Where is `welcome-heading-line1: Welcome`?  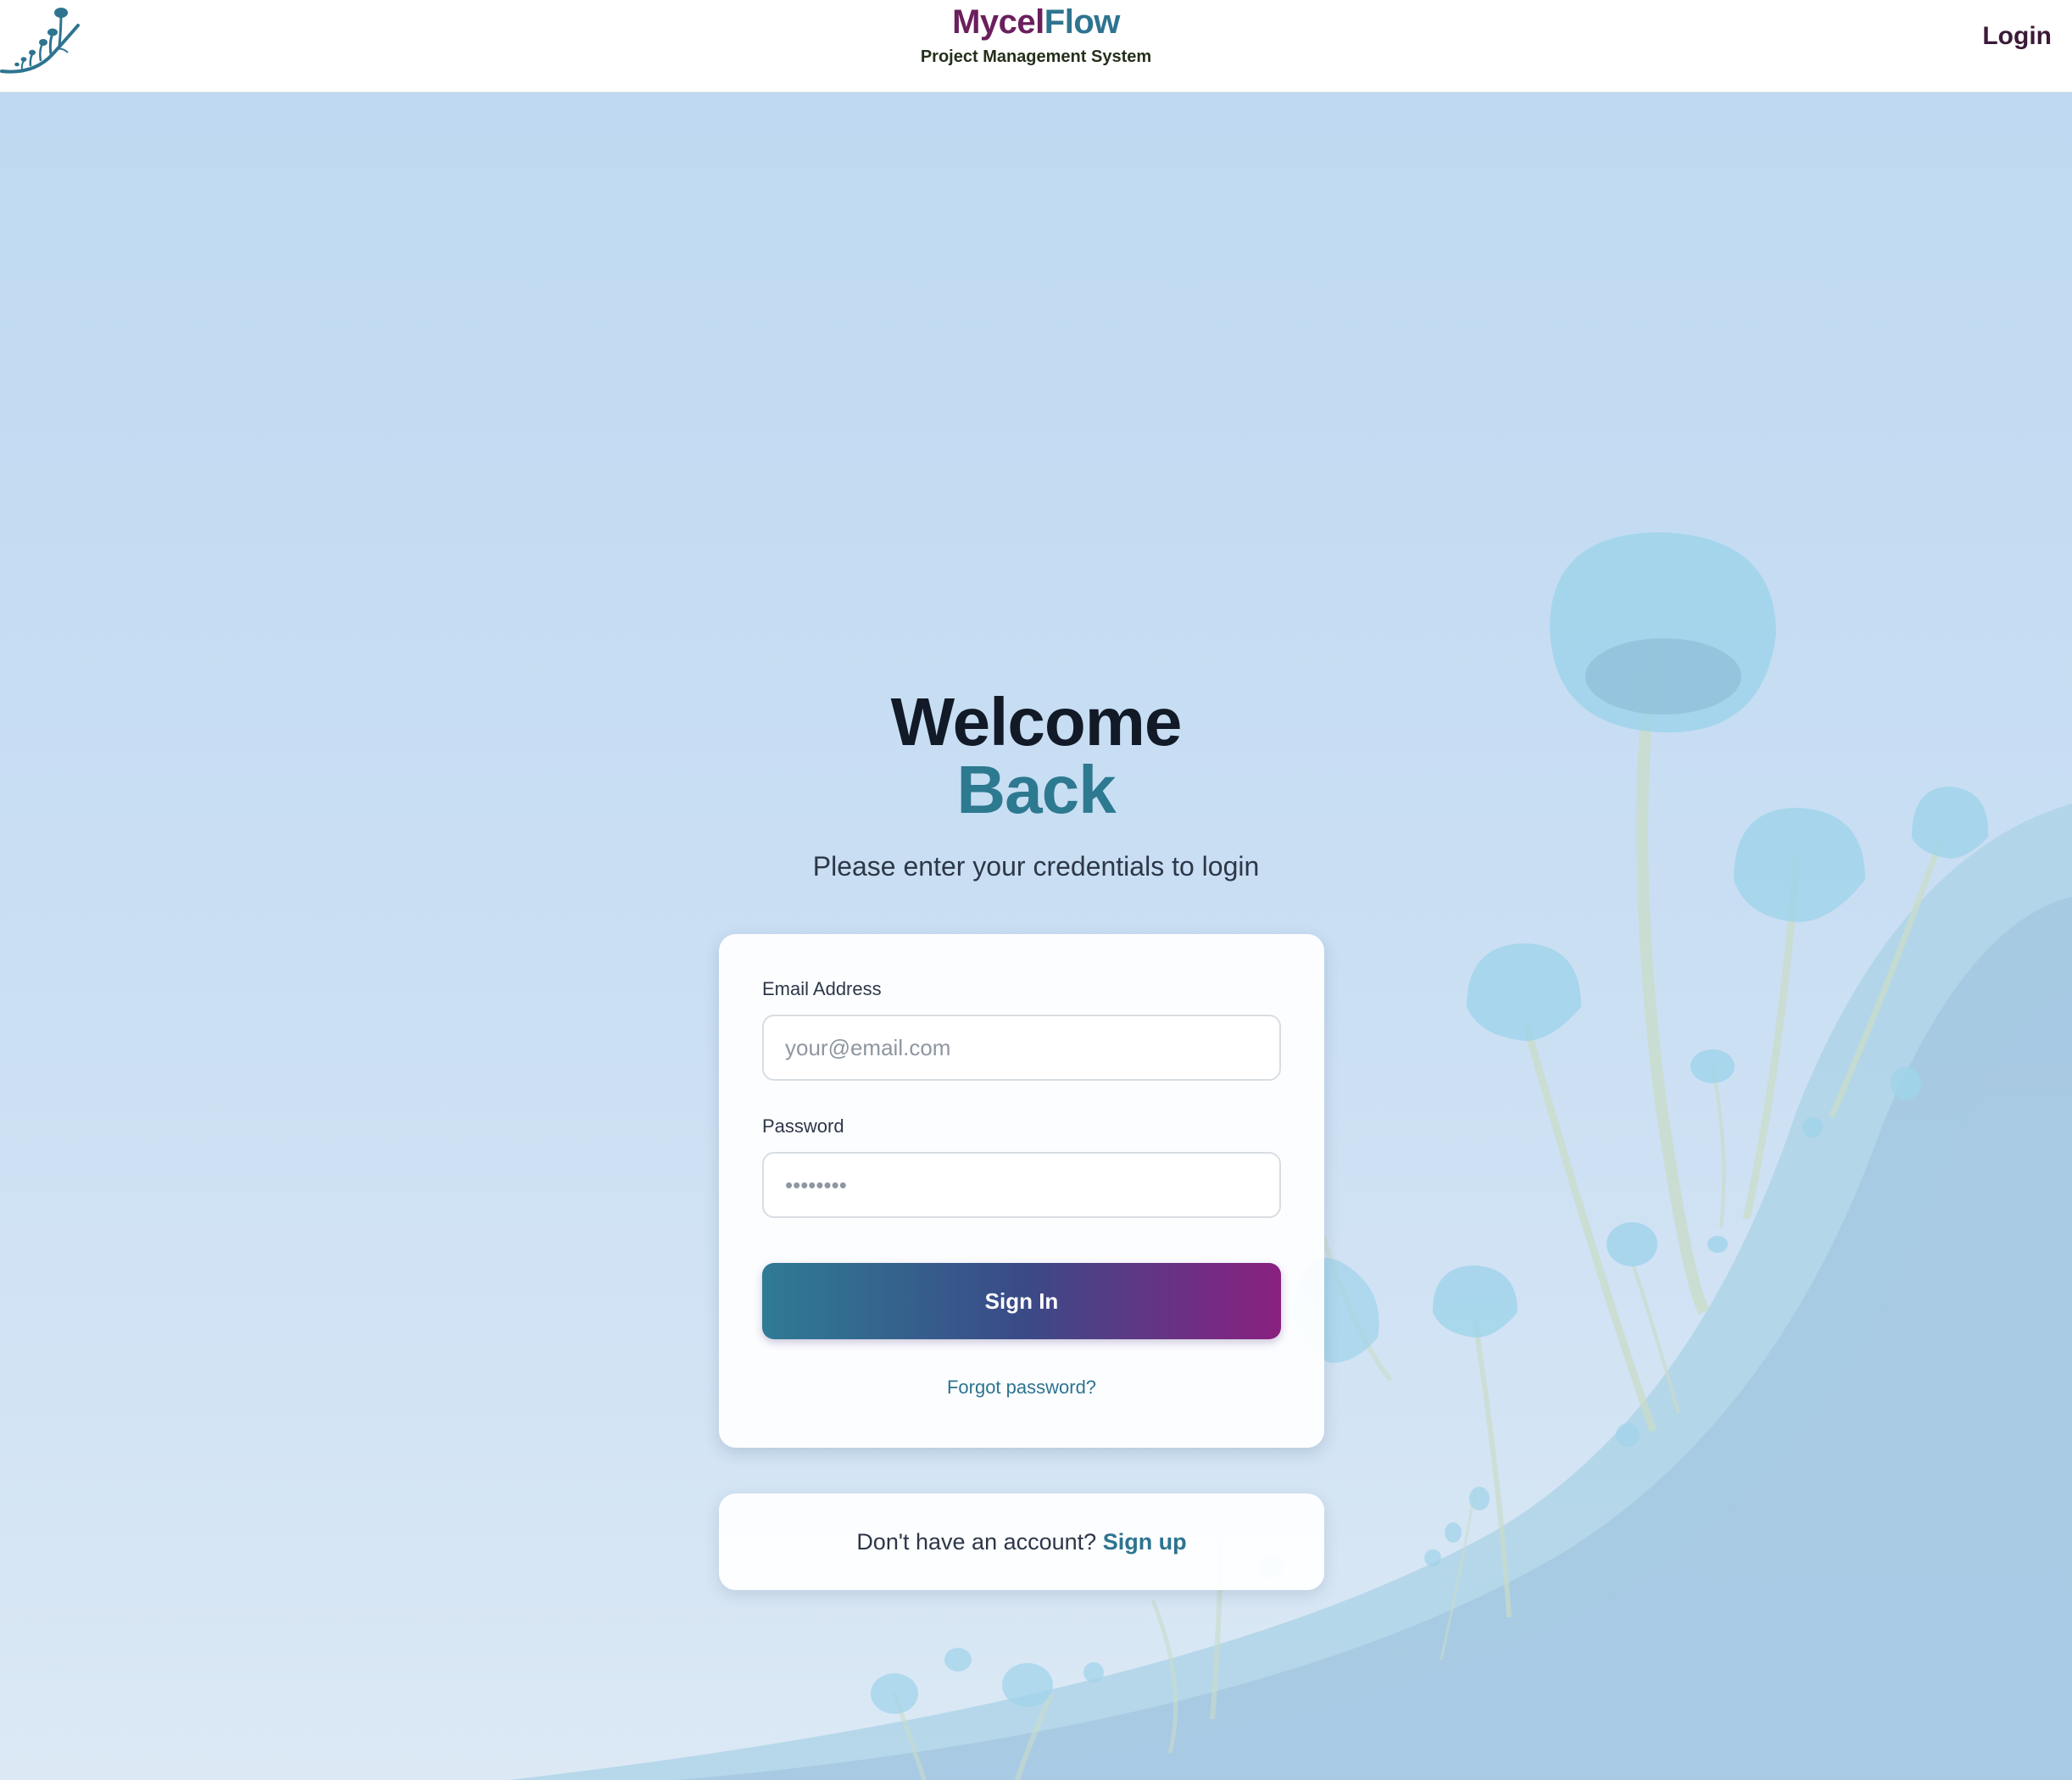
welcome-heading-line1: Welcome is located at coordinates (1036, 721).